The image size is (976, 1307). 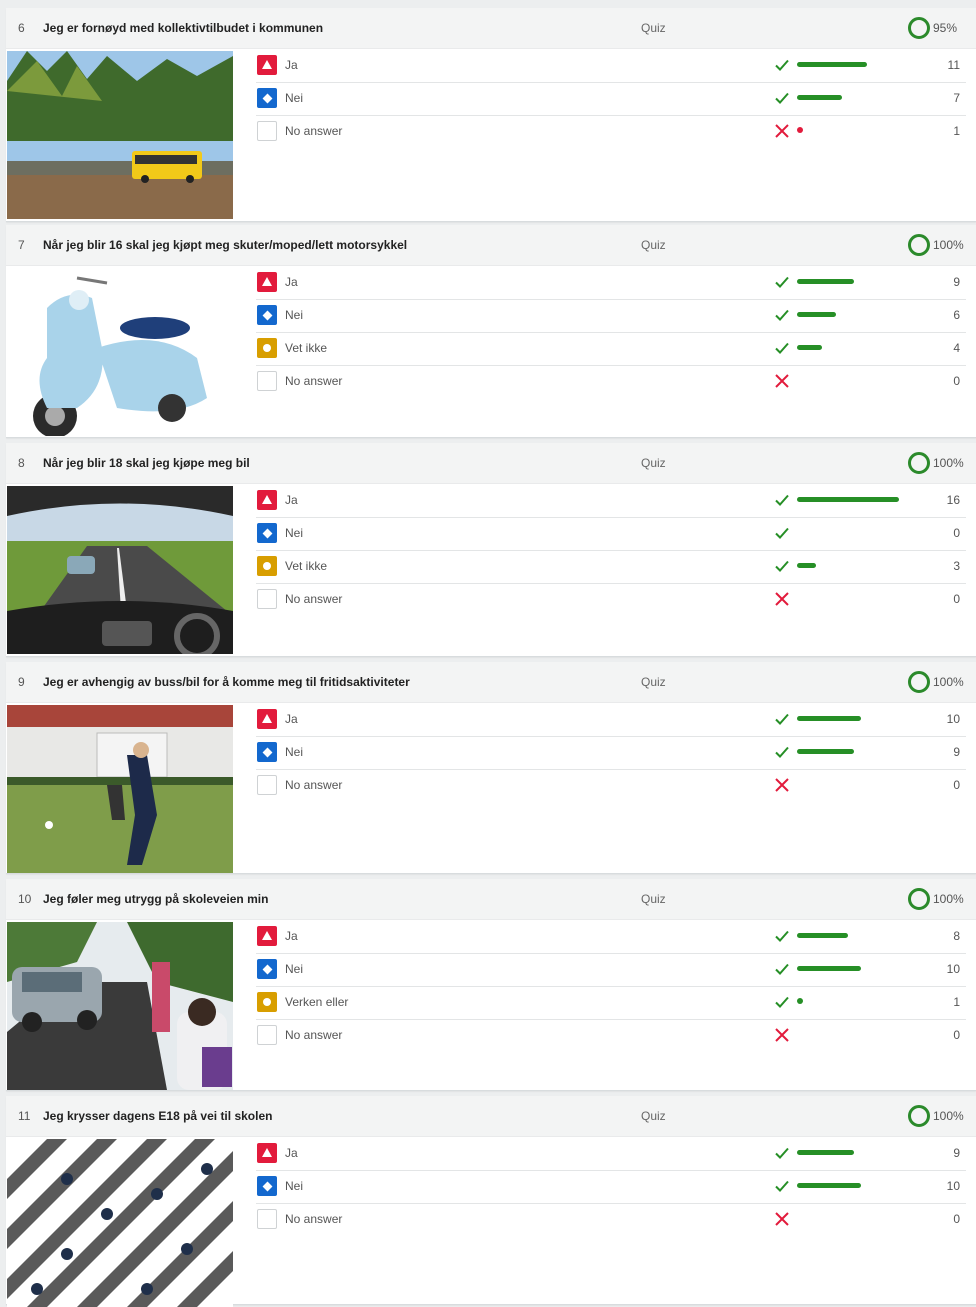 I want to click on answer-count: 8, so click(x=956, y=936).